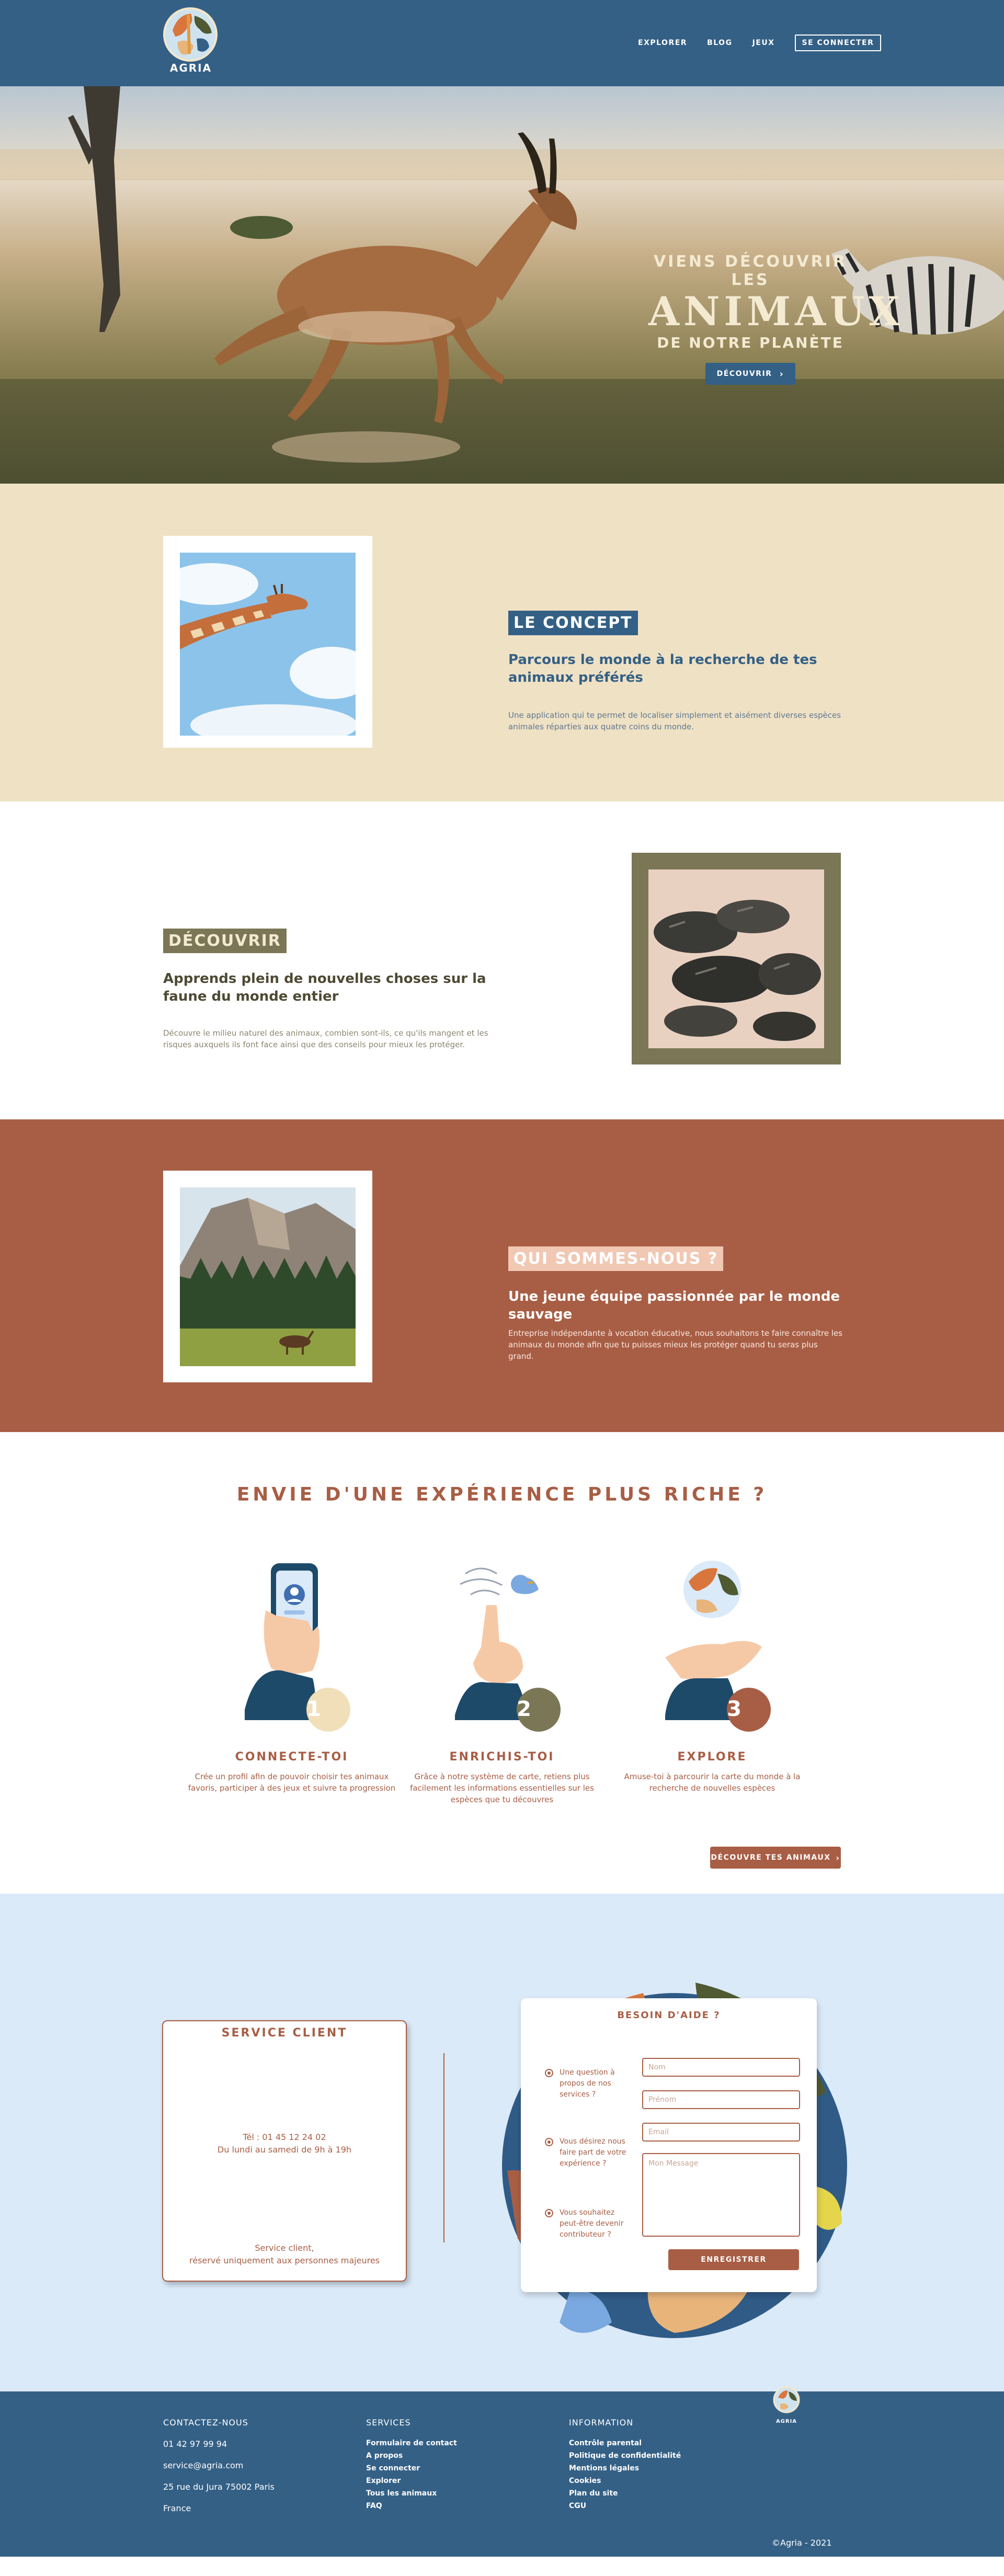 Image resolution: width=1004 pixels, height=2576 pixels. I want to click on option-question-label: Une question à propos de nos services ?, so click(588, 2083).